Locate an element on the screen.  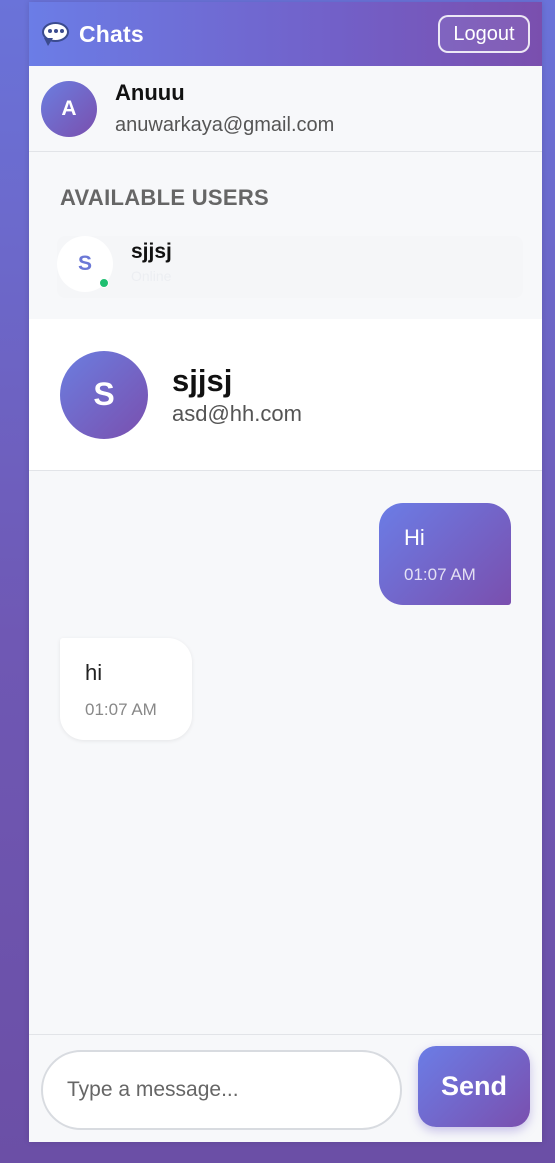
chat-bubble-icon is located at coordinates (56, 34).